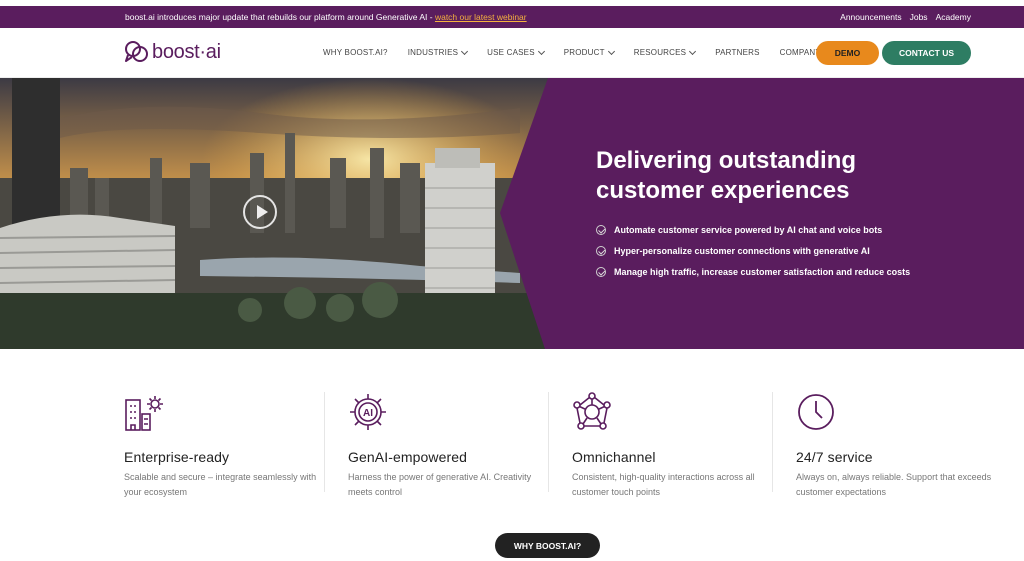 This screenshot has height=561, width=1024. Describe the element at coordinates (260, 212) in the screenshot. I see `play-video-button` at that location.